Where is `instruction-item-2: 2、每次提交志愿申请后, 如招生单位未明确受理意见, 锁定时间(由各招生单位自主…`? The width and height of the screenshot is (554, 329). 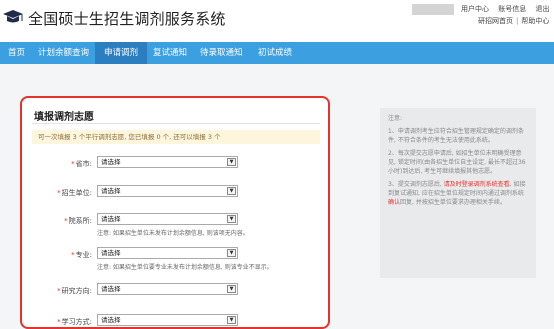
instruction-item-2: 2、每次提交志愿申请后, 如招生单位未明确受理意见, 锁定时间(由各招生单位自主… is located at coordinates (457, 162).